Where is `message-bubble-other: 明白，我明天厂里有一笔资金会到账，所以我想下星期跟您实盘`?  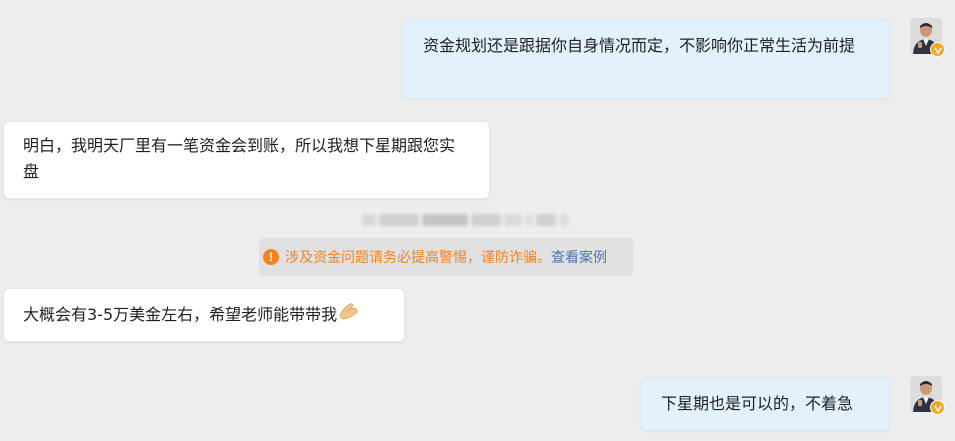
message-bubble-other: 明白，我明天厂里有一笔资金会到账，所以我想下星期跟您实盘 is located at coordinates (246, 160).